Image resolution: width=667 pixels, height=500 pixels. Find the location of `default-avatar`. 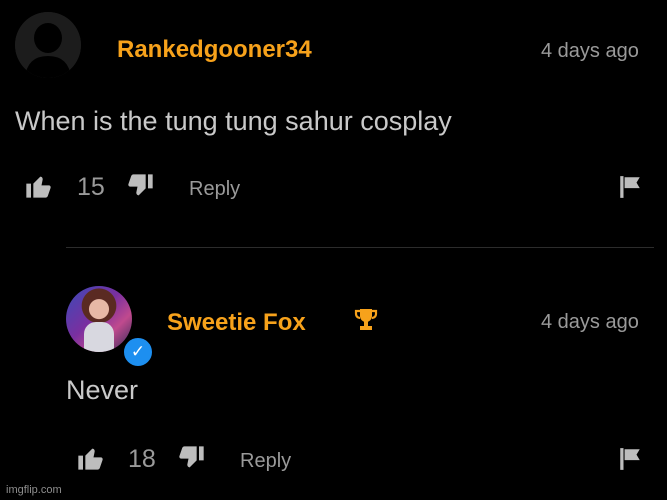

default-avatar is located at coordinates (48, 45).